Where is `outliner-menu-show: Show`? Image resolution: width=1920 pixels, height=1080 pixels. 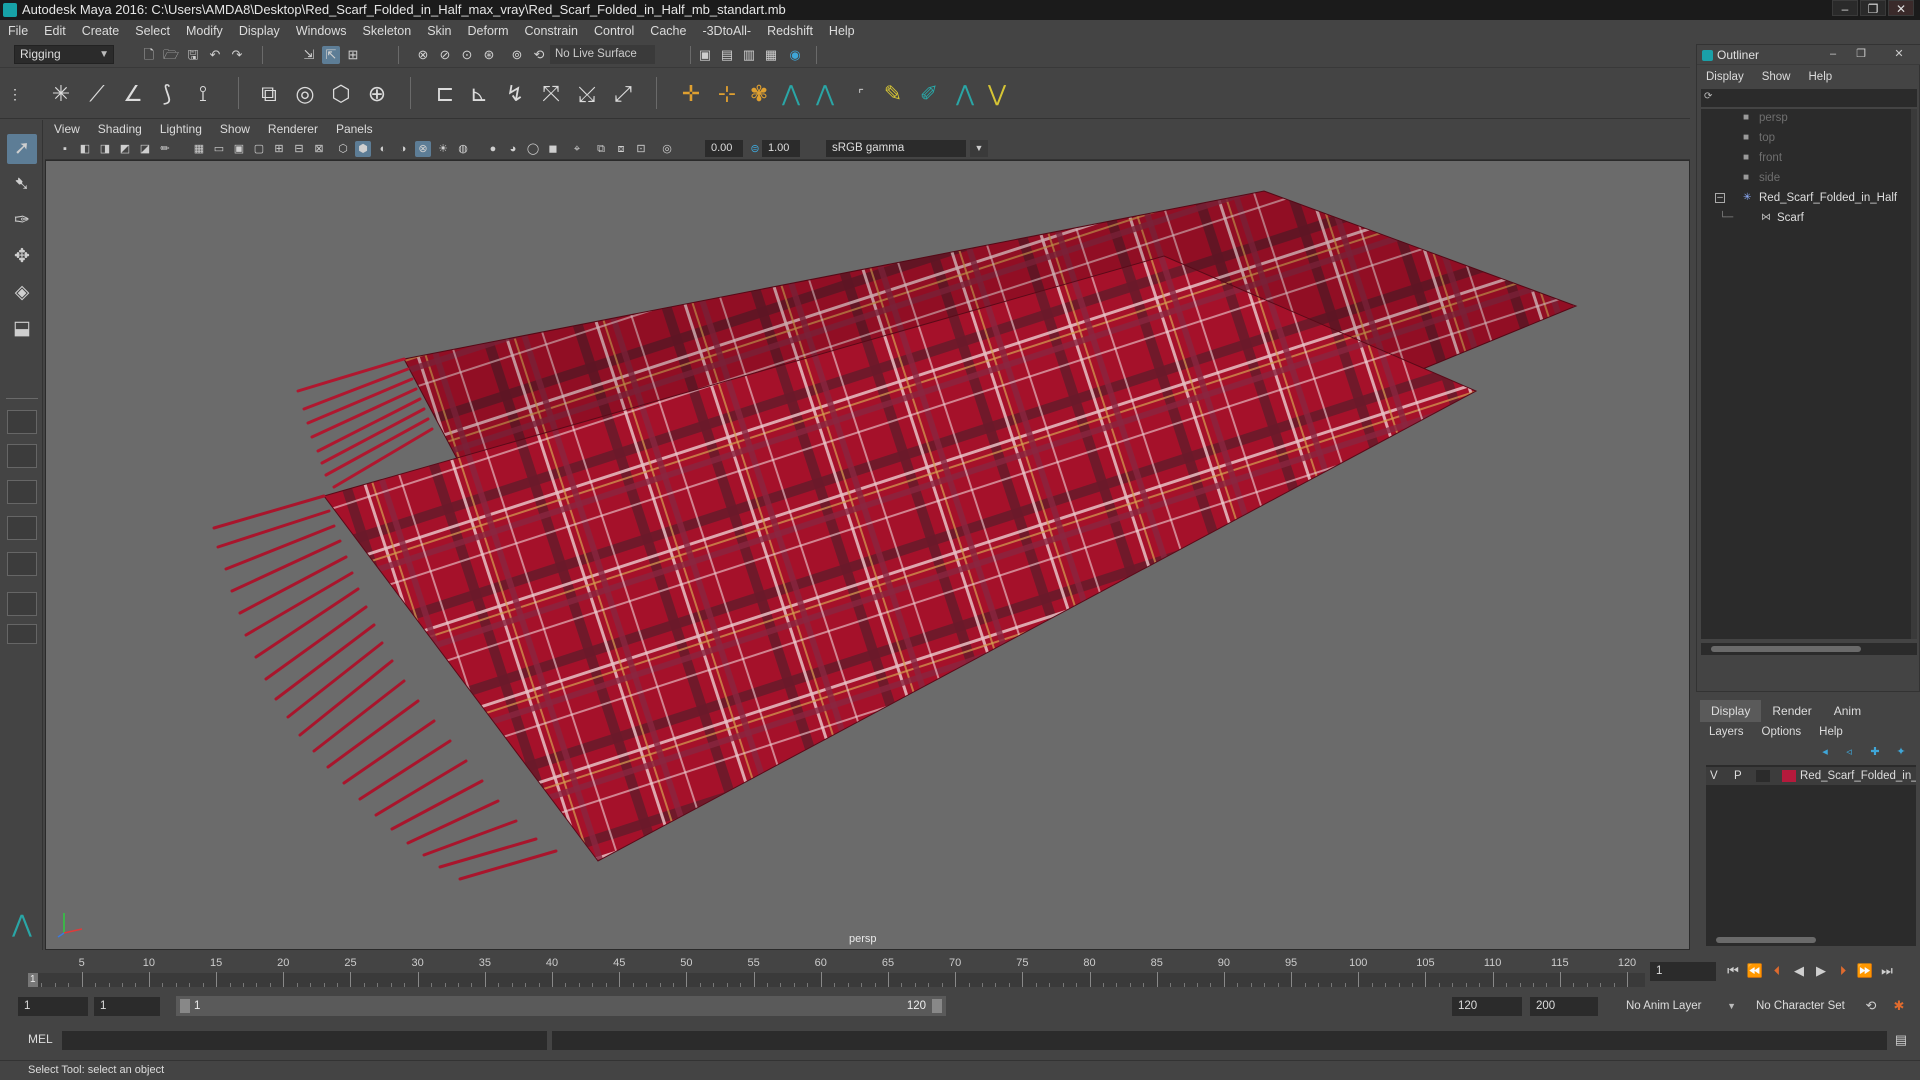
outliner-menu-show: Show is located at coordinates (1776, 77).